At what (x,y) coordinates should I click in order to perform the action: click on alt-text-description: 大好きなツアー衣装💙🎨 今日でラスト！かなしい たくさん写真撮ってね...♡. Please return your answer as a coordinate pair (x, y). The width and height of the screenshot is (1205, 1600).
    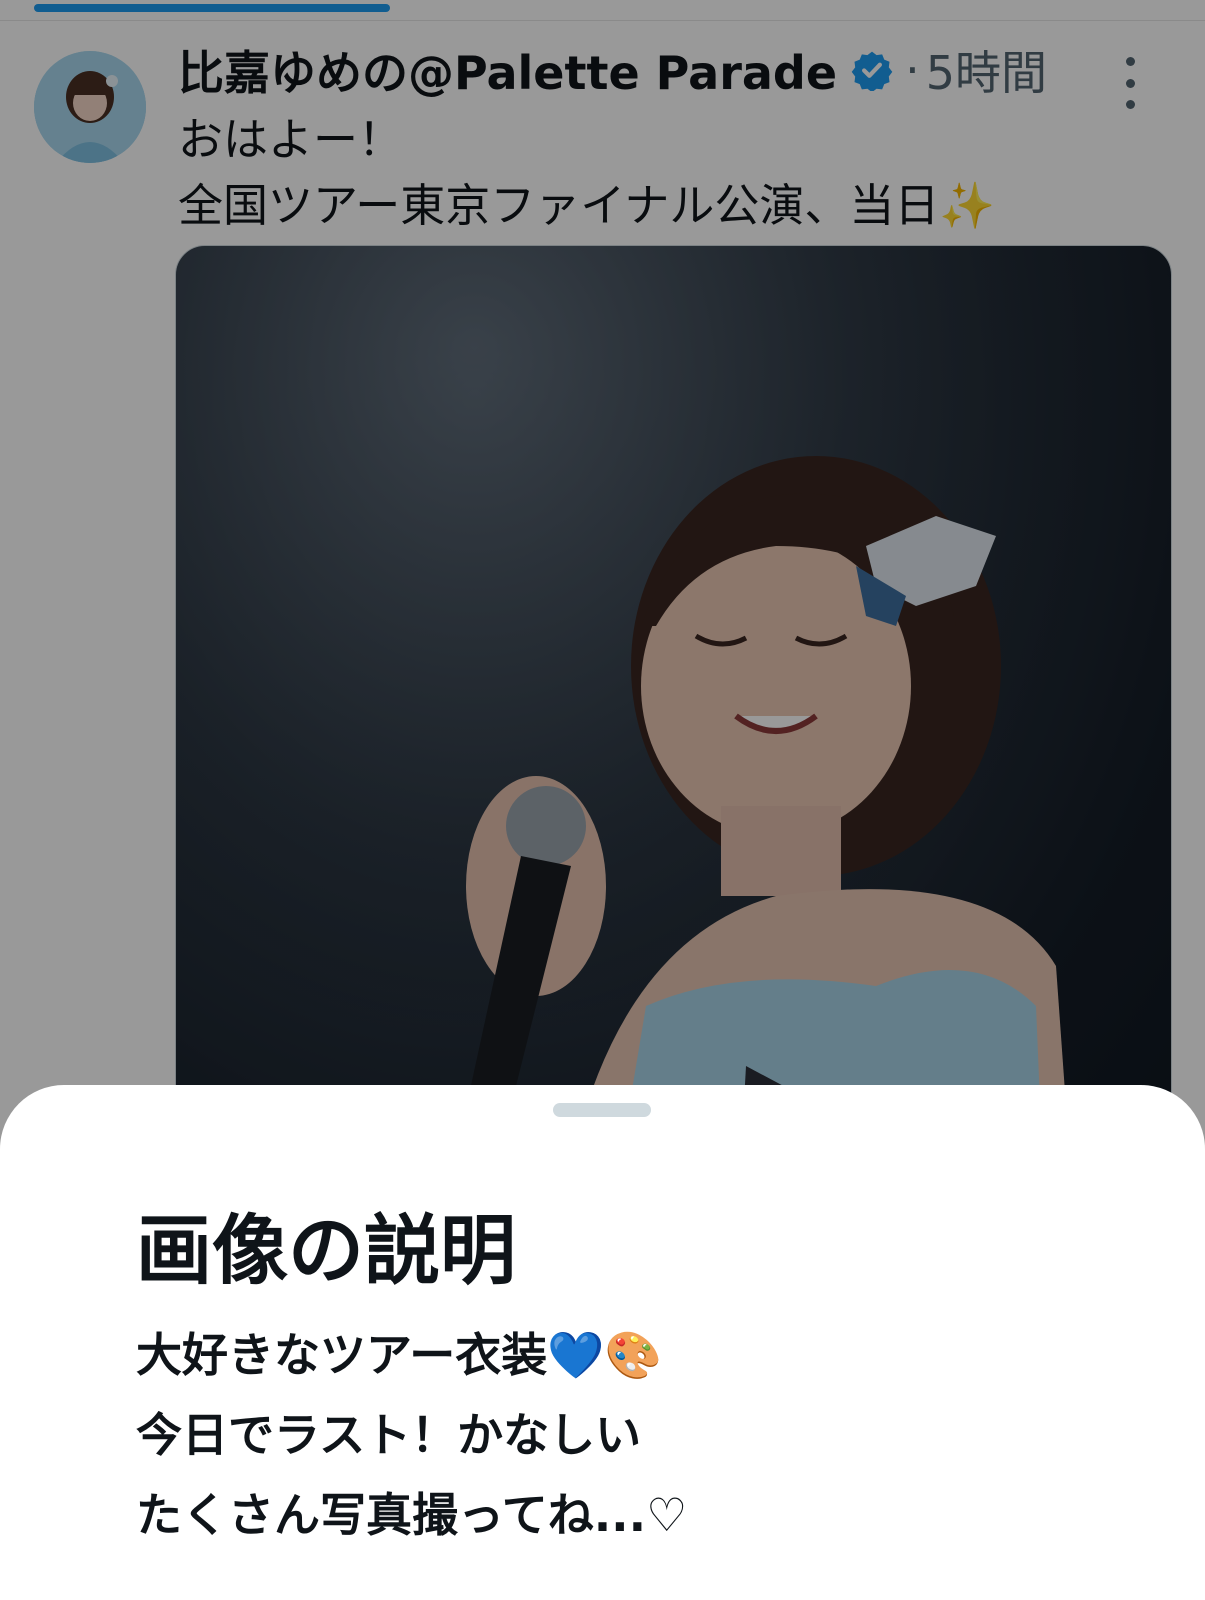
    Looking at the image, I should click on (411, 1435).